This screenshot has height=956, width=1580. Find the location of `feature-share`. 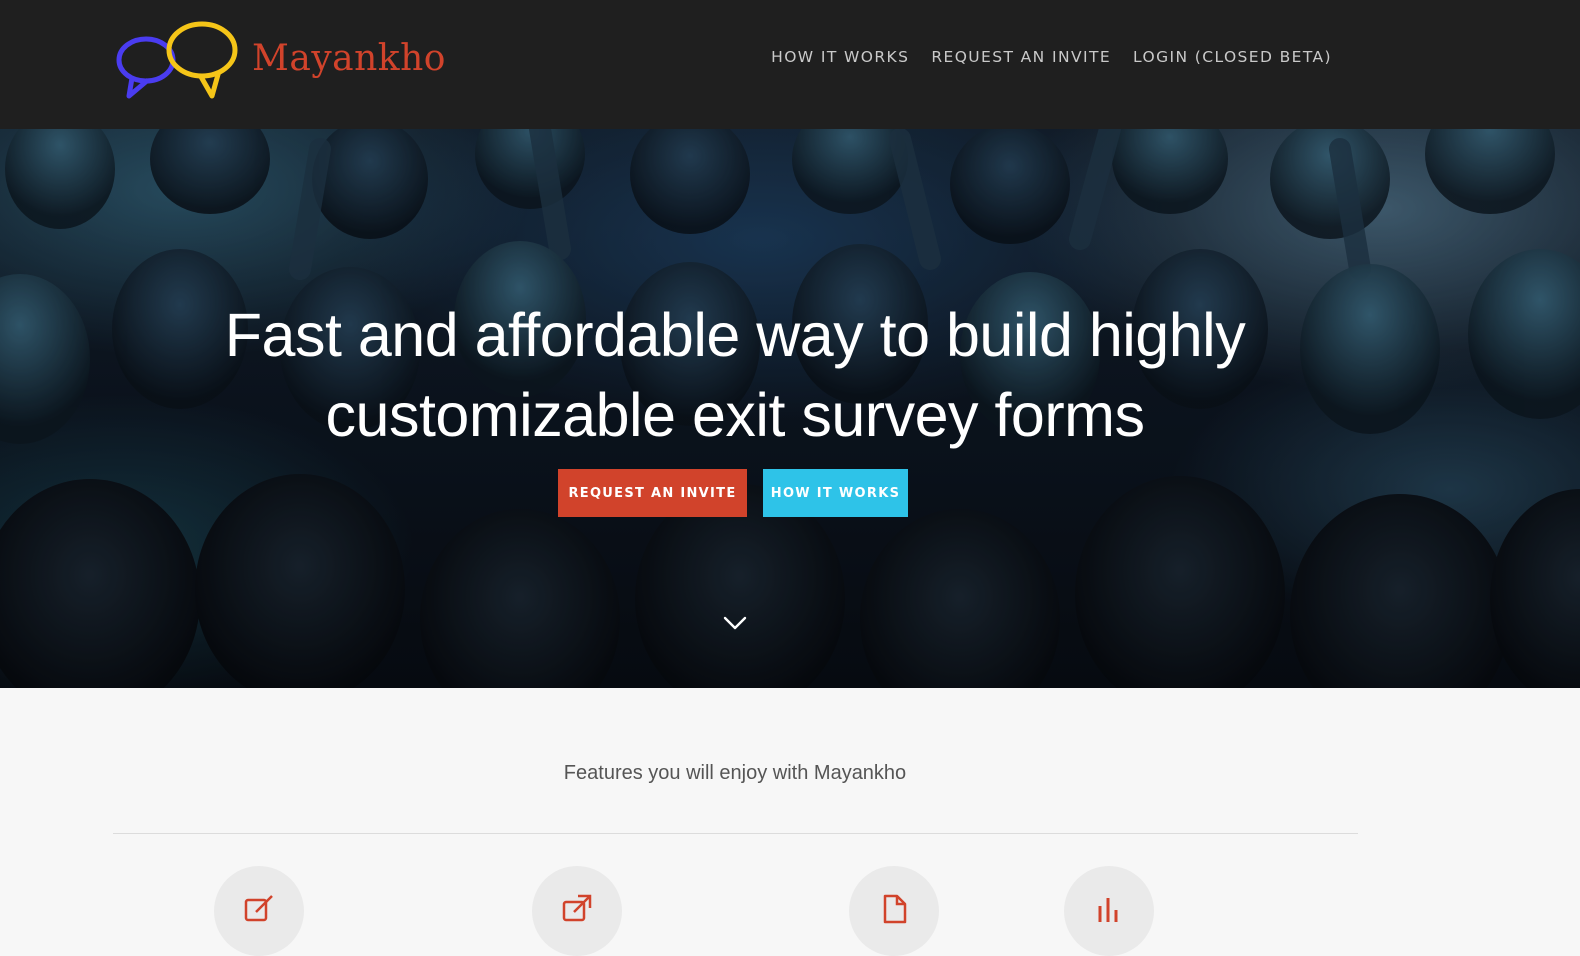

feature-share is located at coordinates (577, 911).